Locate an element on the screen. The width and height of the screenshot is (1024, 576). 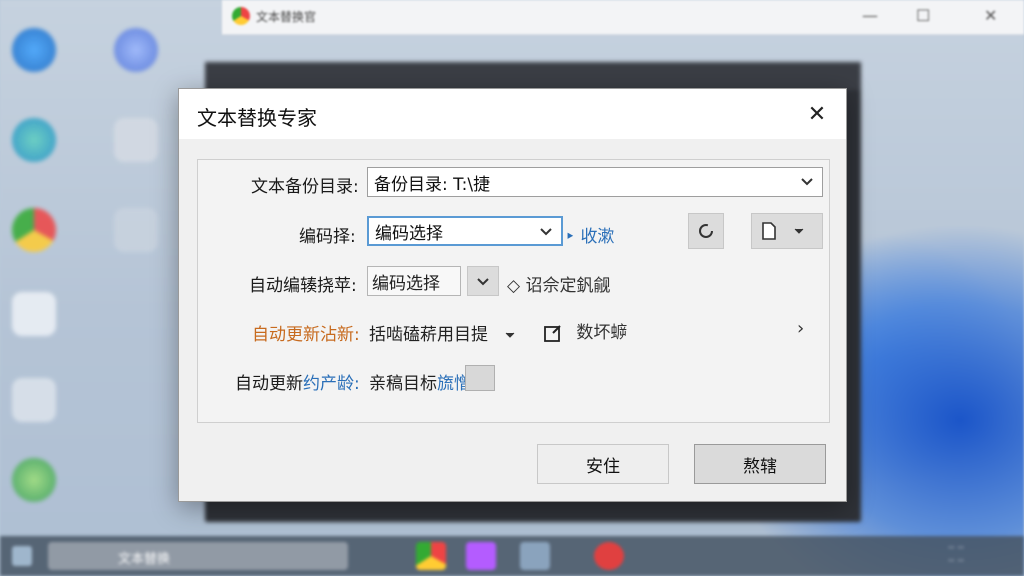
taskbar-search: 文本替换 is located at coordinates (198, 556).